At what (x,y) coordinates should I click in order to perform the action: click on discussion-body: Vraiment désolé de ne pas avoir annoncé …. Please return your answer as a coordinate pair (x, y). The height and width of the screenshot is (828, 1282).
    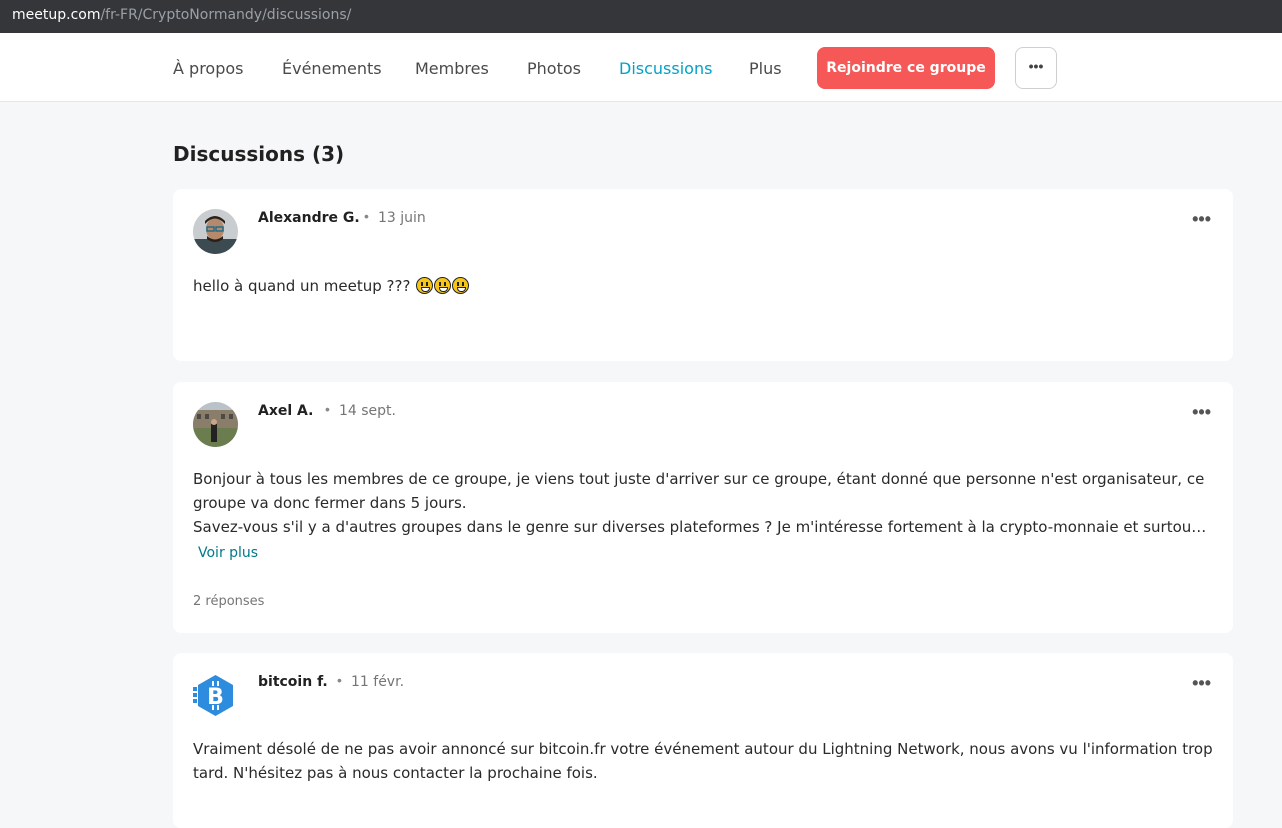
    Looking at the image, I should click on (703, 761).